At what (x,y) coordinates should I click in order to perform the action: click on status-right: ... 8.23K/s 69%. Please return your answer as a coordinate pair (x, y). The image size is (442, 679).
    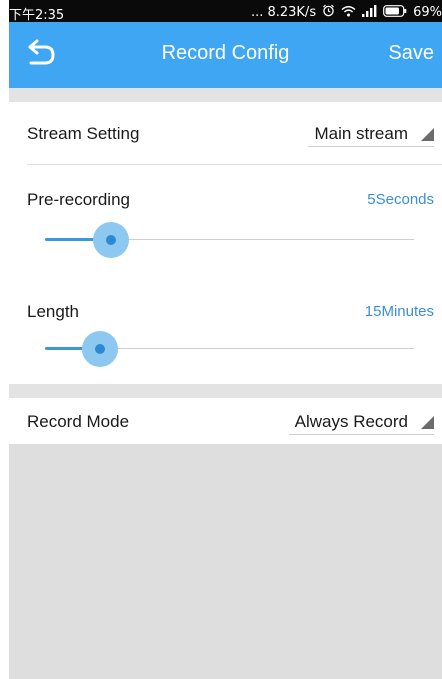
    Looking at the image, I should click on (346, 12).